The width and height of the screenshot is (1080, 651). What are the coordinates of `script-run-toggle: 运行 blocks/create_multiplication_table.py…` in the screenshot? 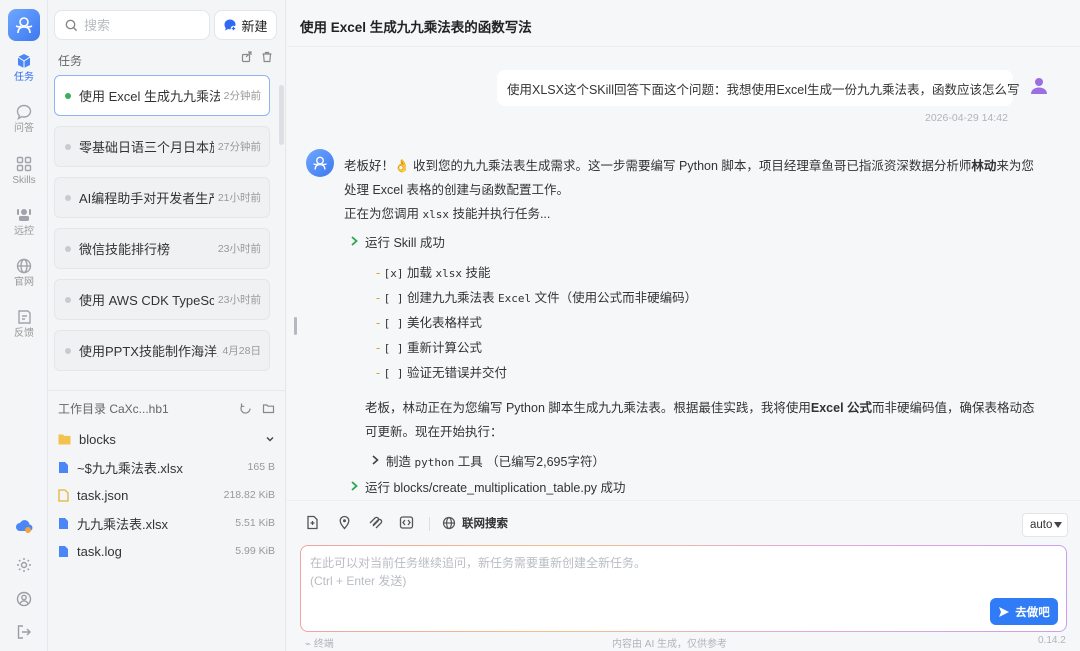 It's located at (687, 486).